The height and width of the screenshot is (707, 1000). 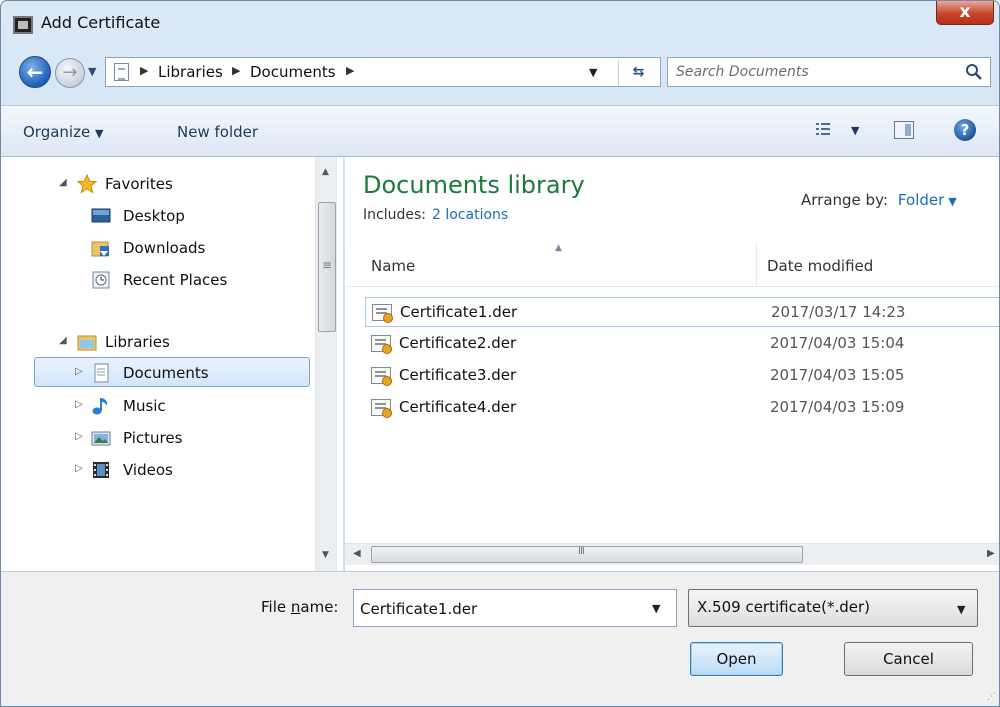 What do you see at coordinates (965, 13) in the screenshot?
I see `close-button: x` at bounding box center [965, 13].